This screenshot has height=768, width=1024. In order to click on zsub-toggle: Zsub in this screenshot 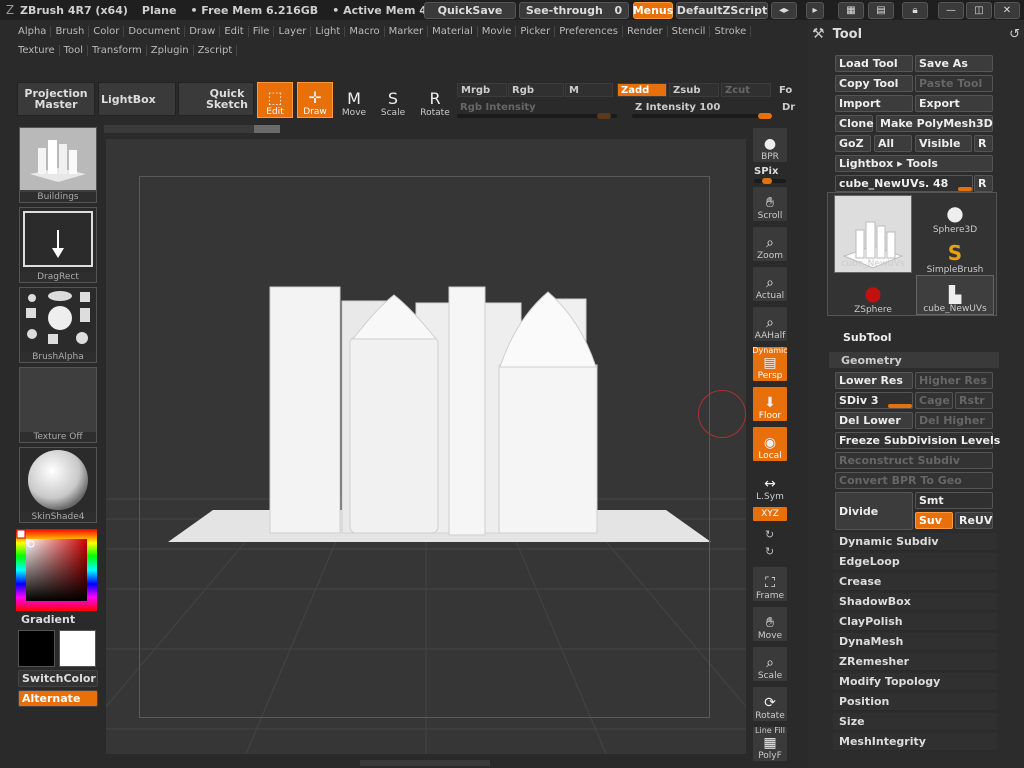, I will do `click(694, 90)`.